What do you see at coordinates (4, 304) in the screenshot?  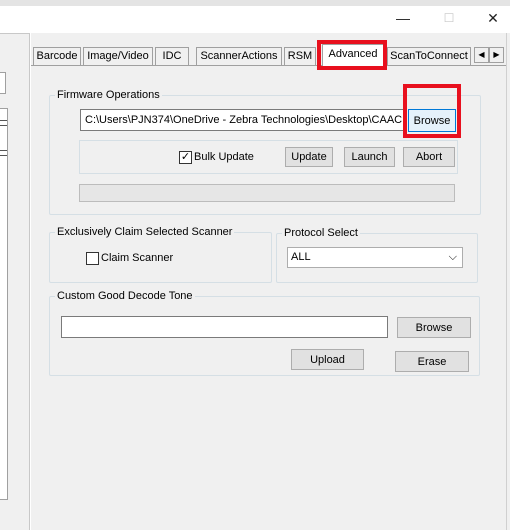 I see `left-pane-list` at bounding box center [4, 304].